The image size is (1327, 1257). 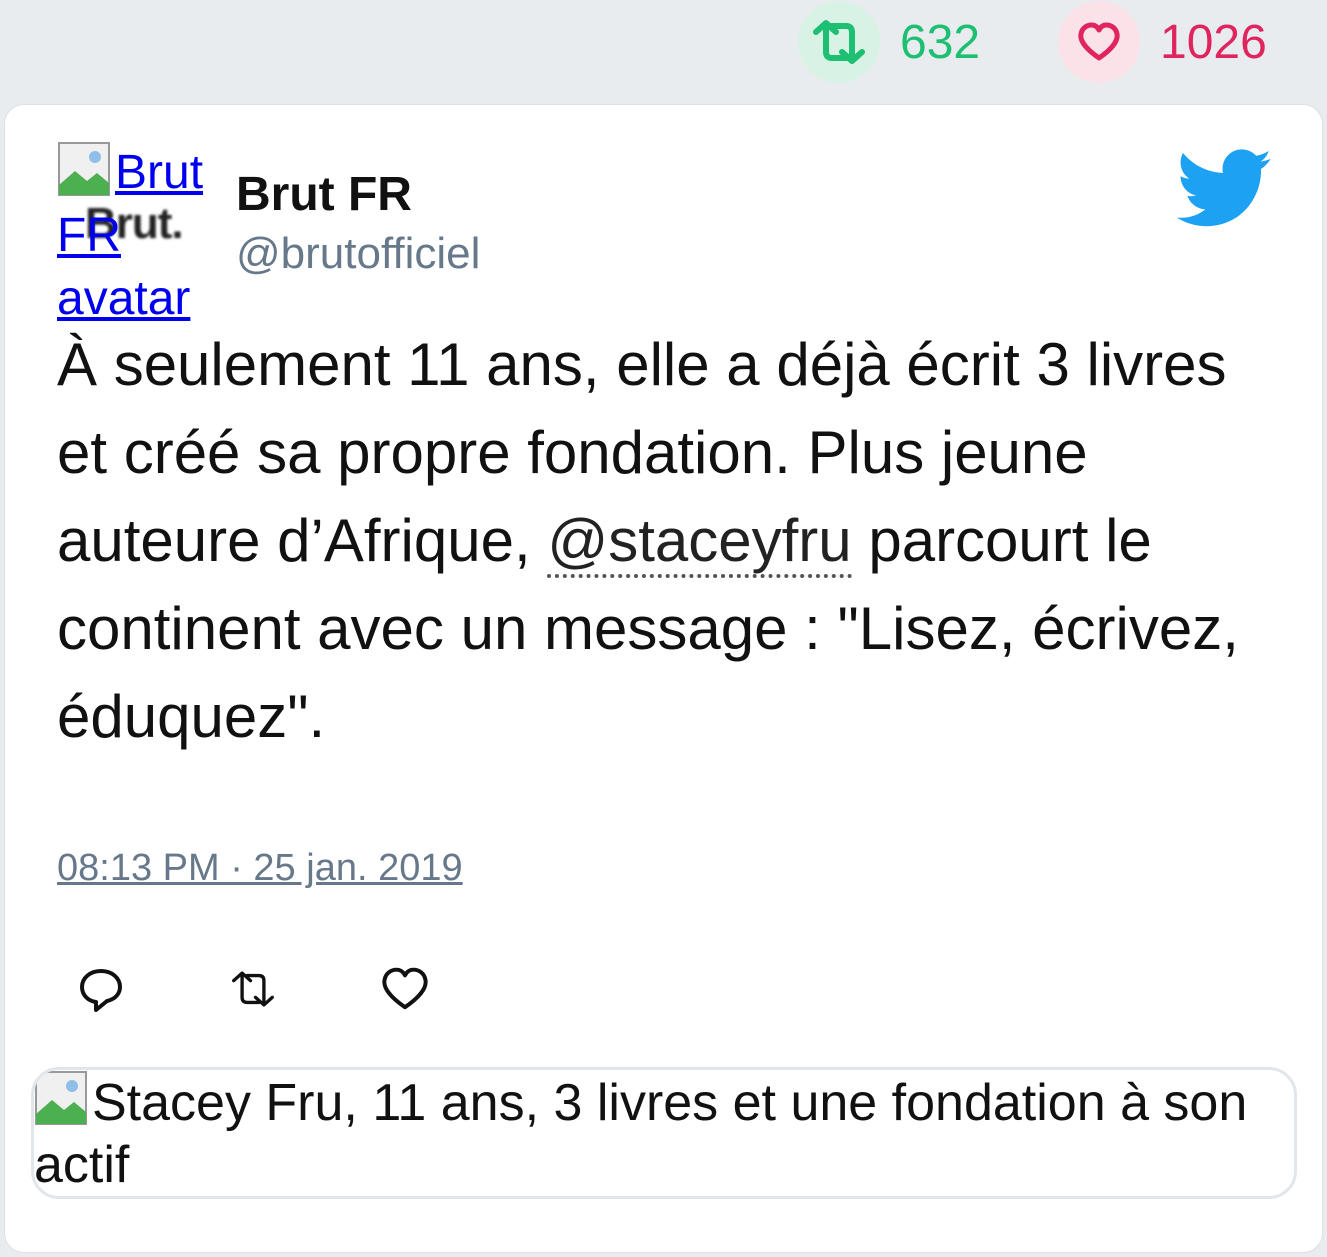 What do you see at coordinates (260, 868) in the screenshot?
I see `tweet-timestamp: 08:13 PM · 25 jan. 2019` at bounding box center [260, 868].